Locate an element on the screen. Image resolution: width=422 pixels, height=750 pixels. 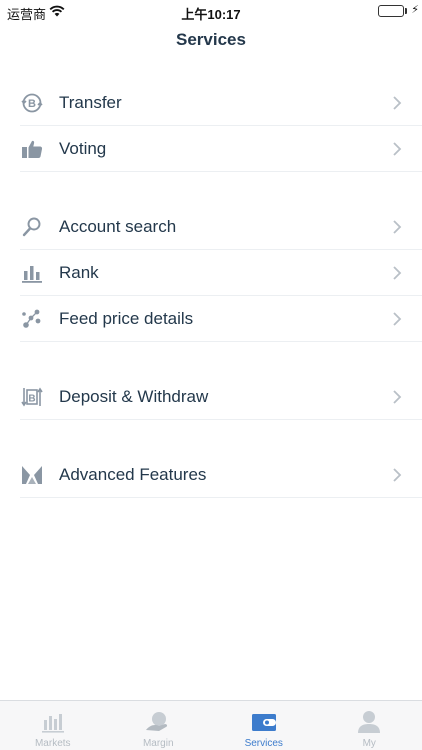
menu-item-label: Feed price details is located at coordinates (126, 318).